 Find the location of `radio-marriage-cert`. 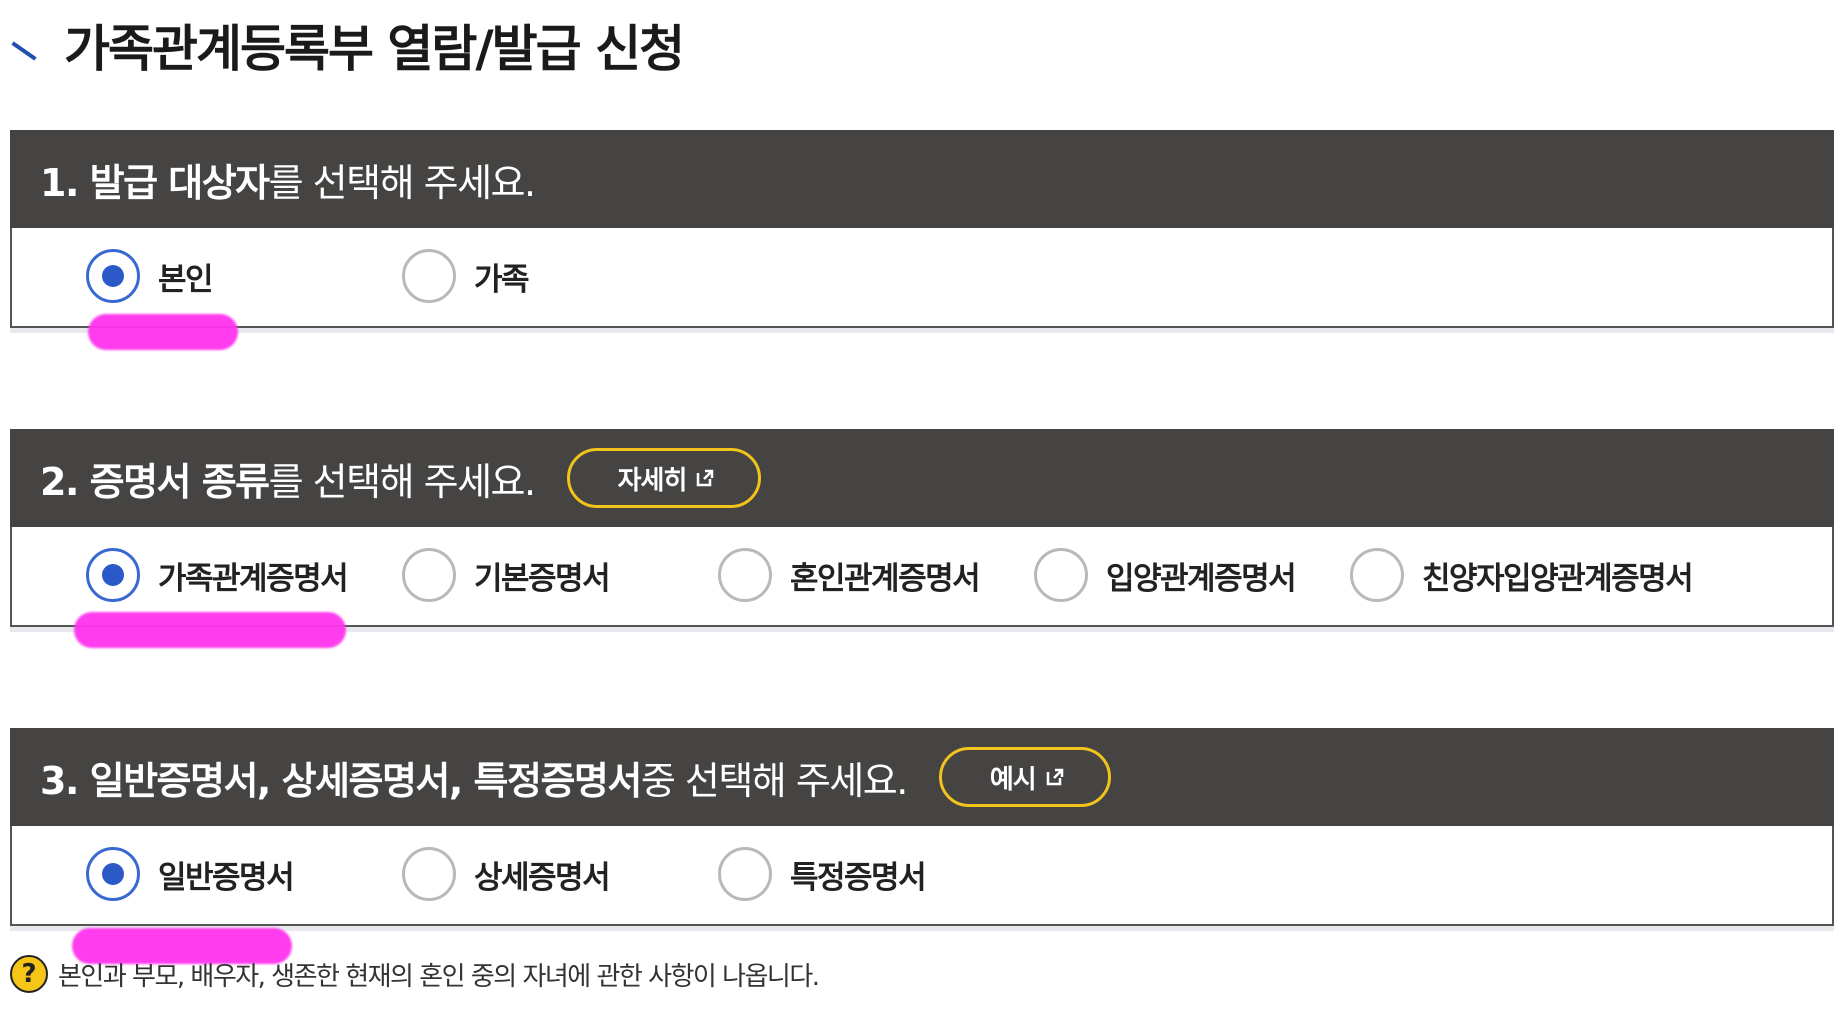

radio-marriage-cert is located at coordinates (745, 575).